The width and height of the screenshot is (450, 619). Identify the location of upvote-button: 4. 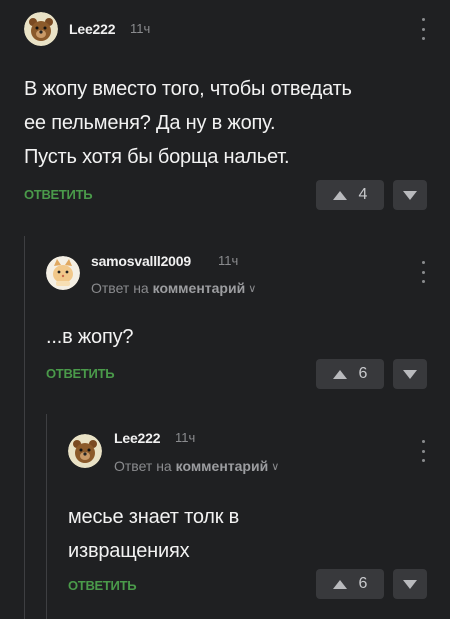
(350, 195).